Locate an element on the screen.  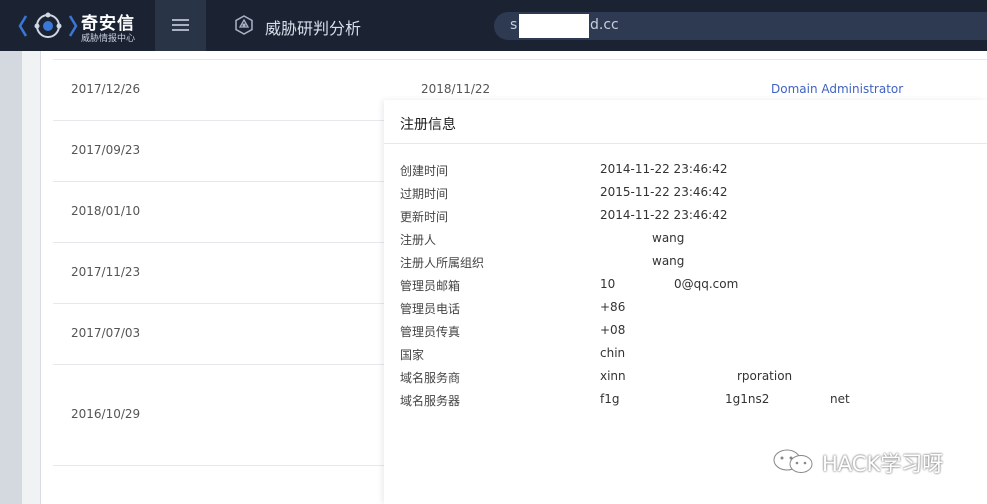
field-label: 注册人 is located at coordinates (418, 240).